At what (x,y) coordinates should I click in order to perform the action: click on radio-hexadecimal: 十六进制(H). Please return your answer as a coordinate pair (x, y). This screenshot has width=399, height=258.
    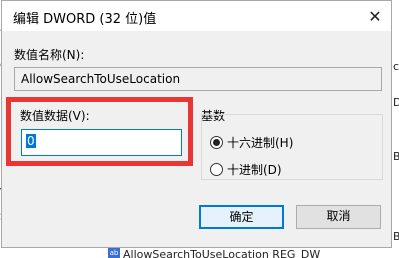
    Looking at the image, I should click on (251, 142).